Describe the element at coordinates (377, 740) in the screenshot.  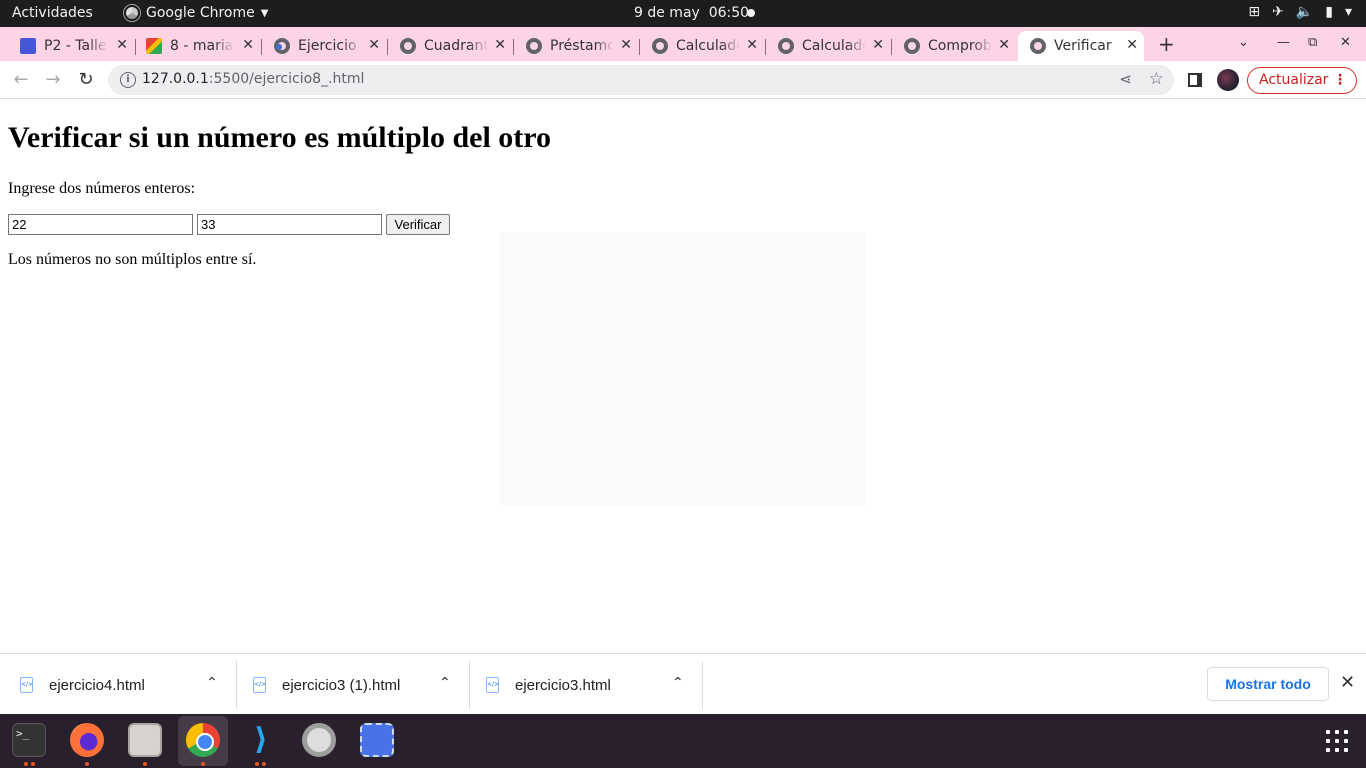
I see `screenshot-icon` at that location.